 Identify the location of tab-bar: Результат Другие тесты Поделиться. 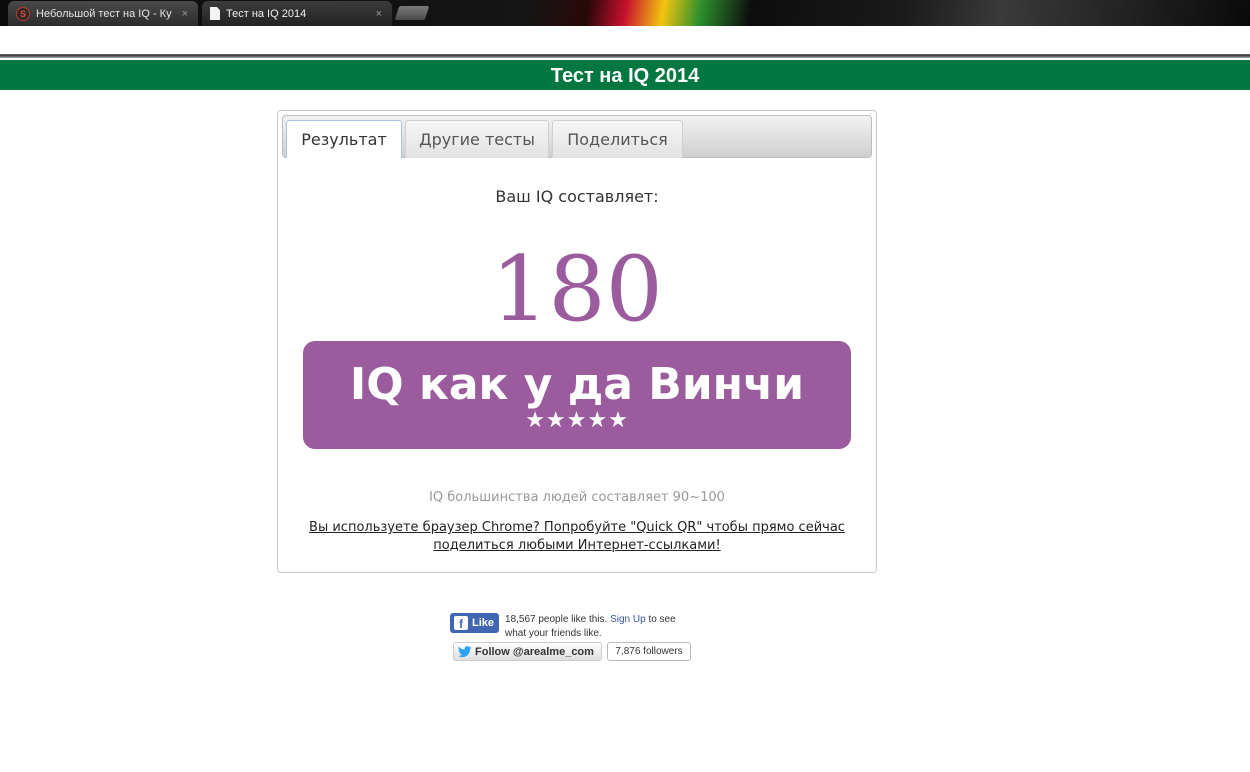
(577, 136).